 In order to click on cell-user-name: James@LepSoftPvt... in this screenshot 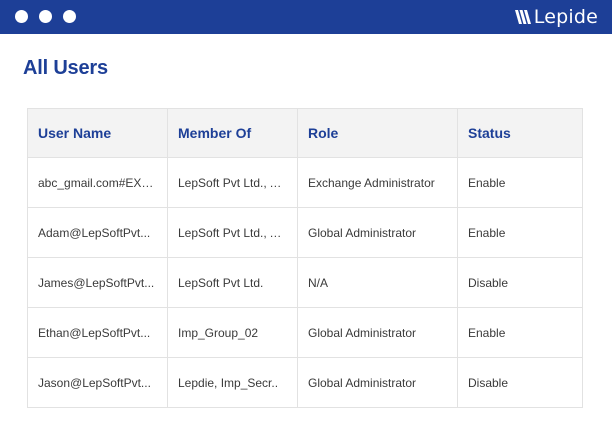, I will do `click(97, 282)`.